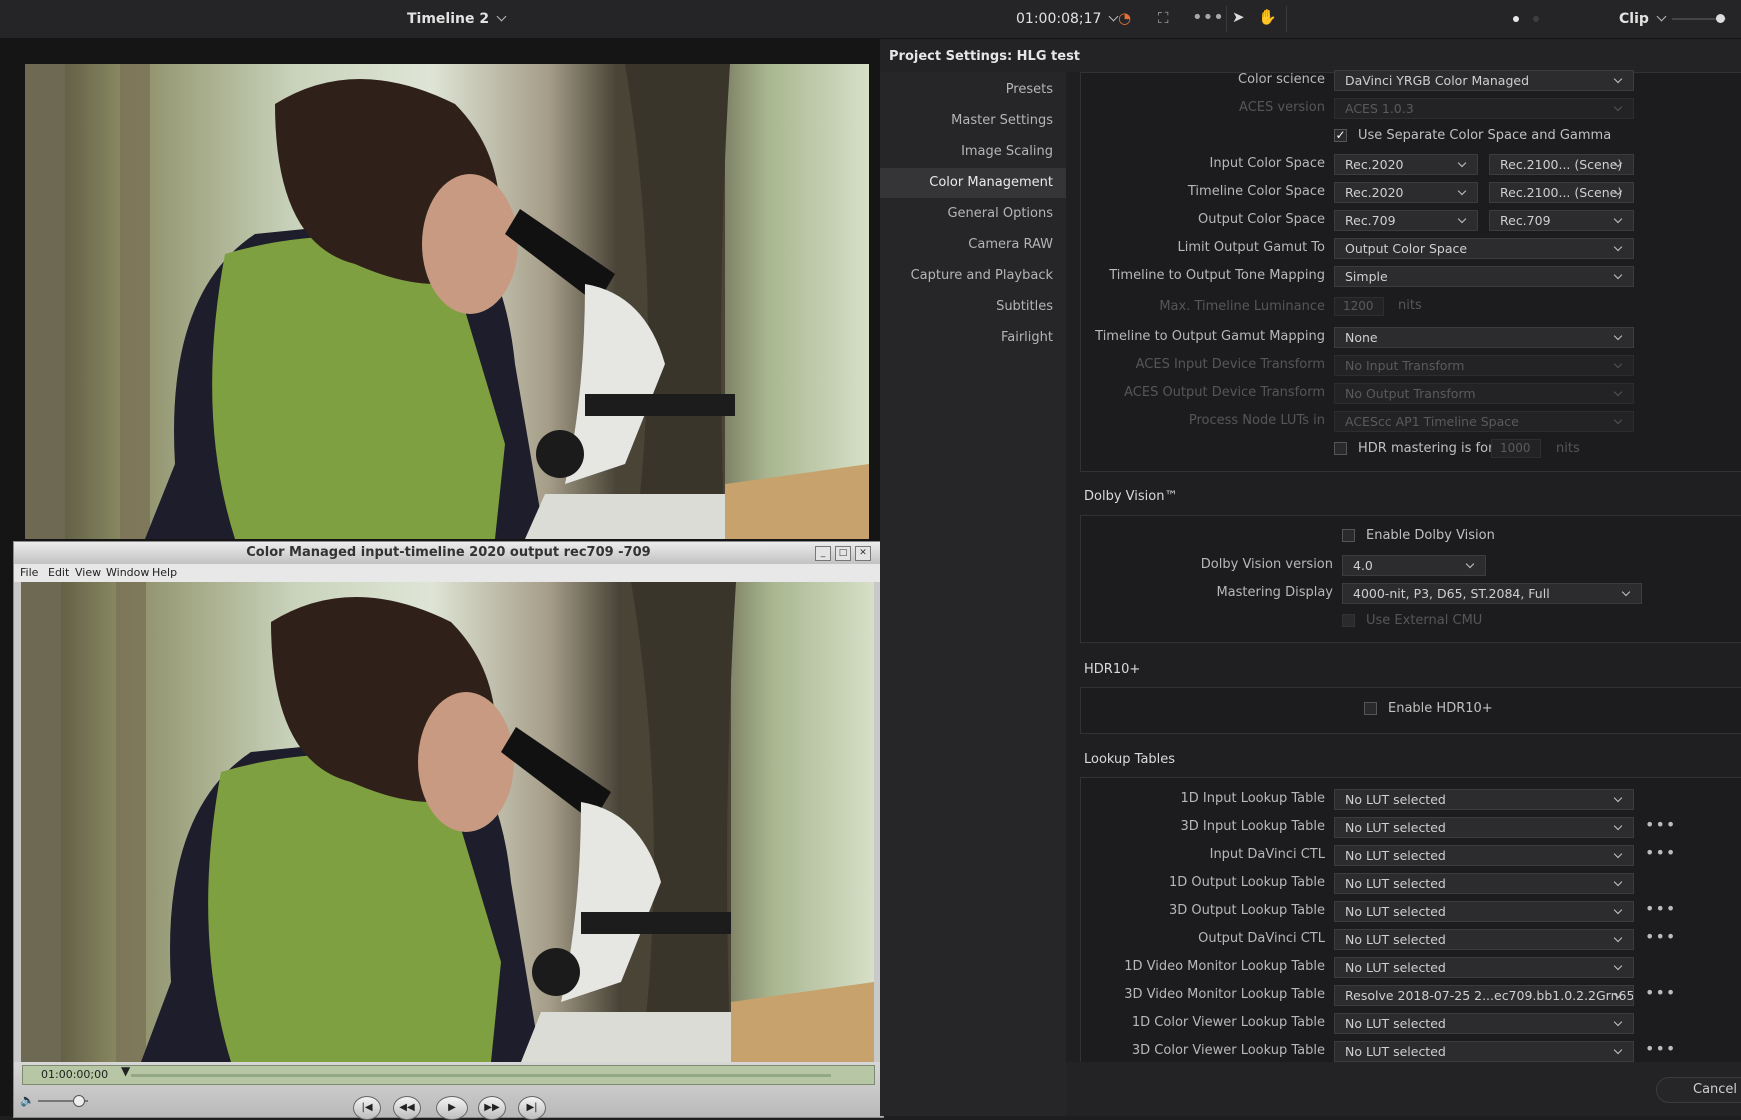 The image size is (1741, 1120). Describe the element at coordinates (1124, 18) in the screenshot. I see `color-wheel-icon: ◔` at that location.